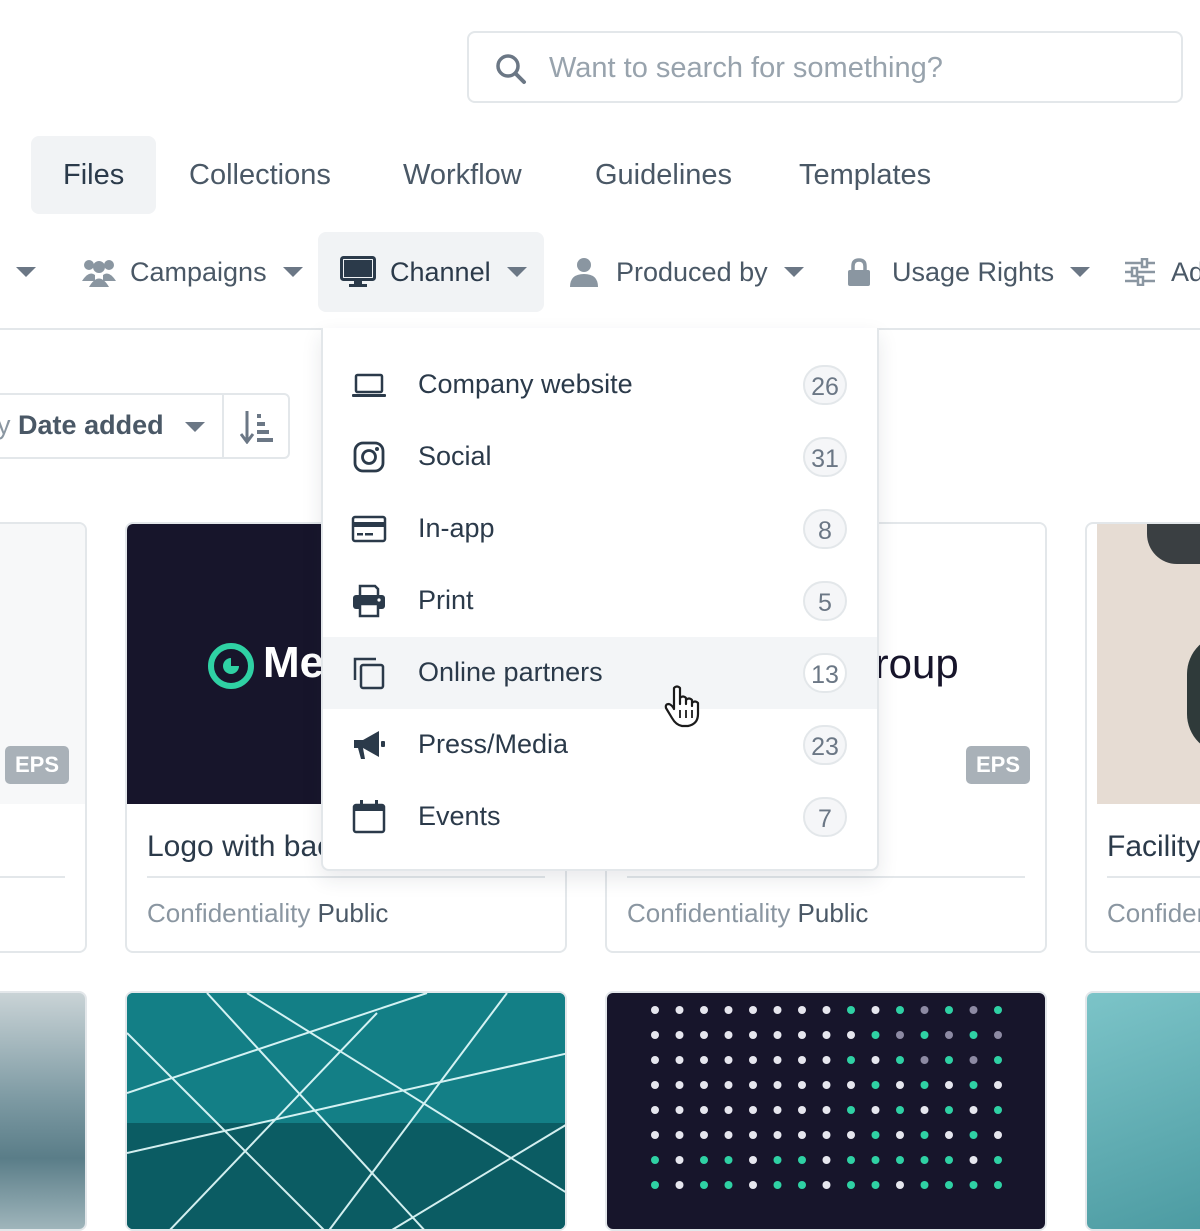 The width and height of the screenshot is (1200, 1231). Describe the element at coordinates (973, 271) in the screenshot. I see `filter-usage-rights-label: Usage Rights` at that location.